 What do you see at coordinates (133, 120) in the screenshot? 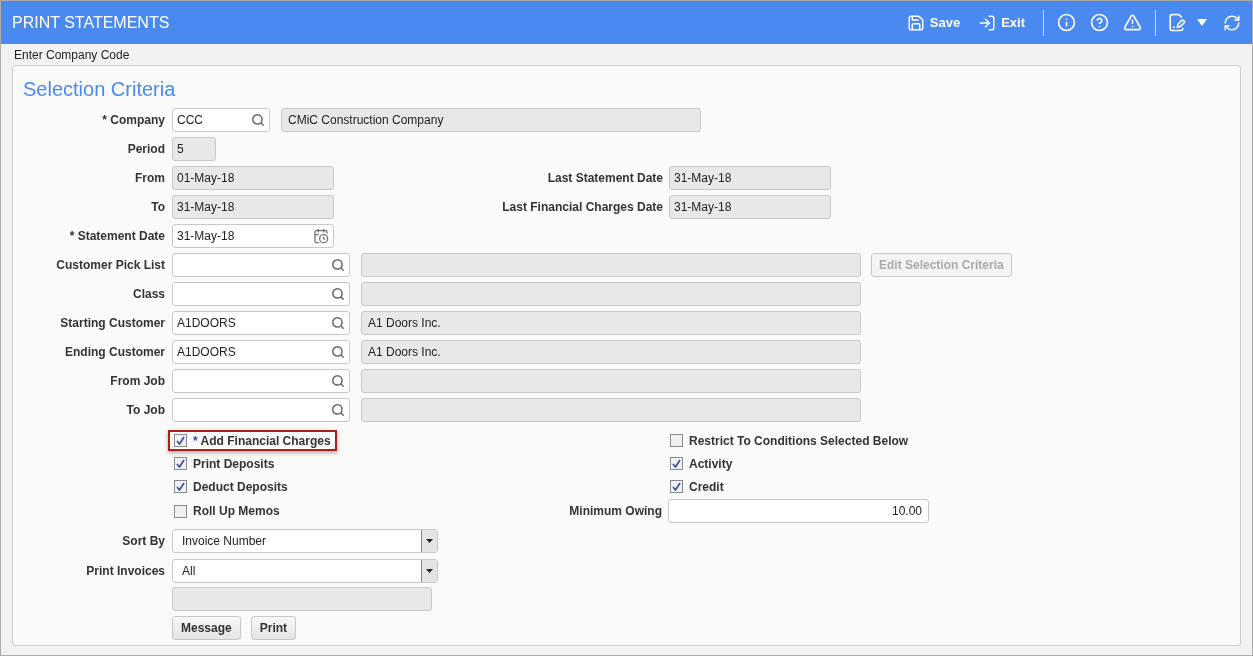
I see `field-label: * Company` at bounding box center [133, 120].